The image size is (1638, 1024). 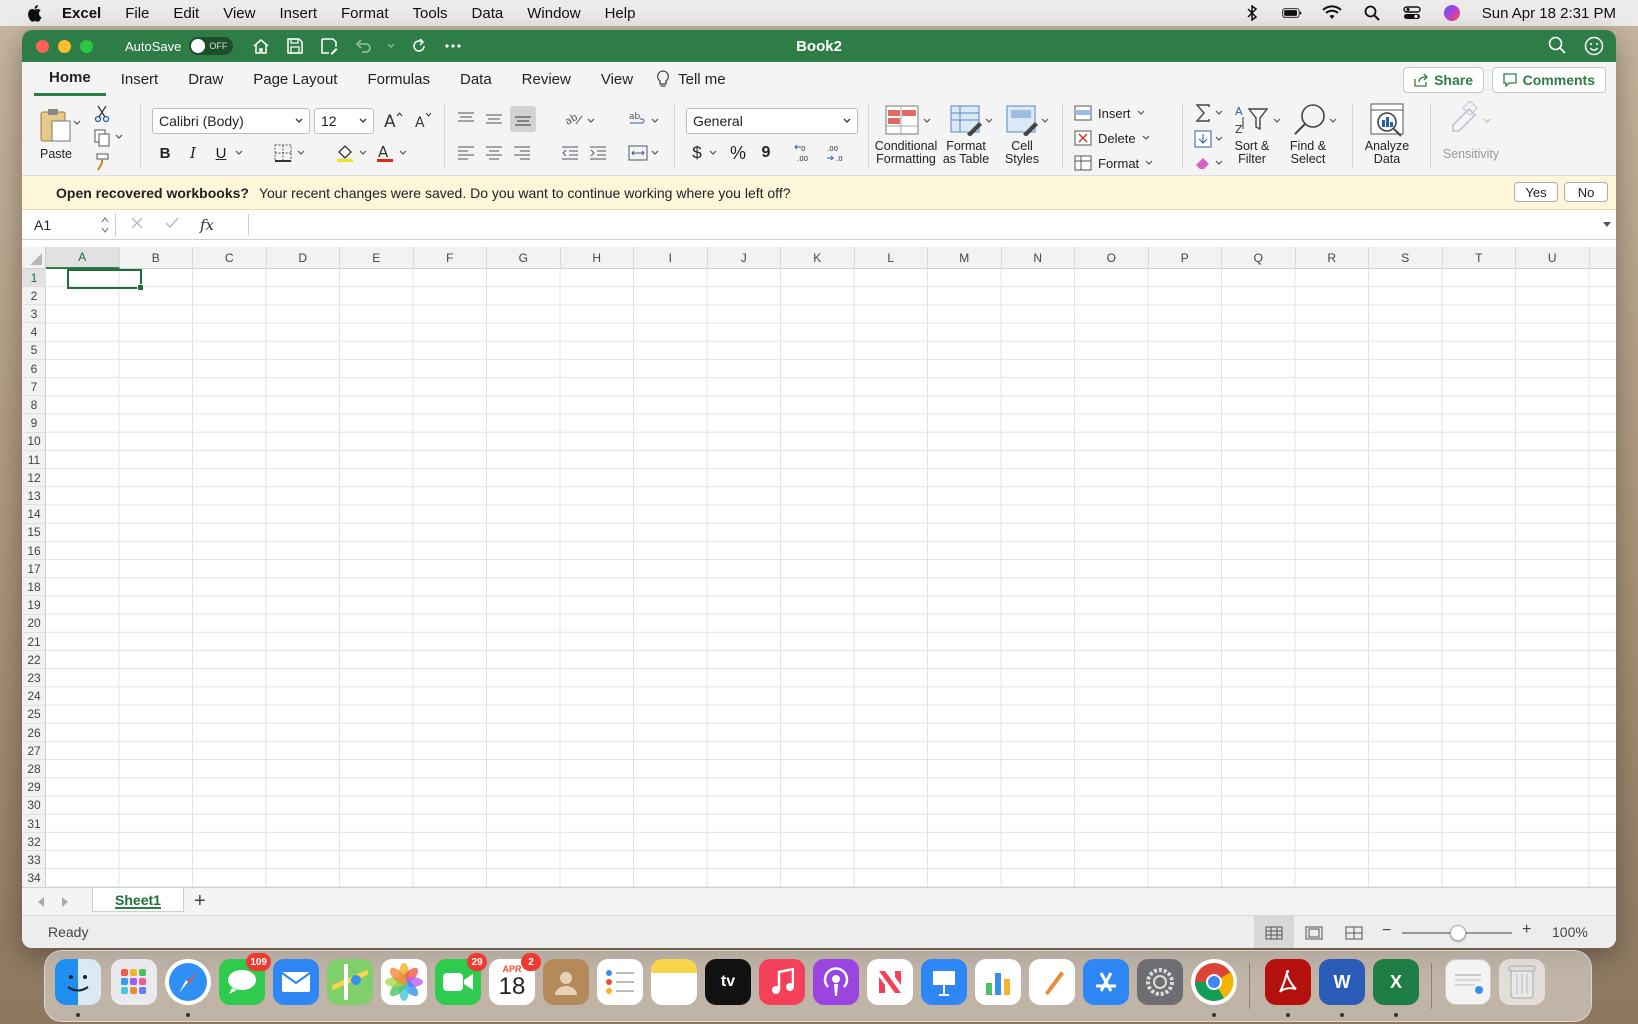 What do you see at coordinates (772, 121) in the screenshot?
I see `number-format-dropdown: General` at bounding box center [772, 121].